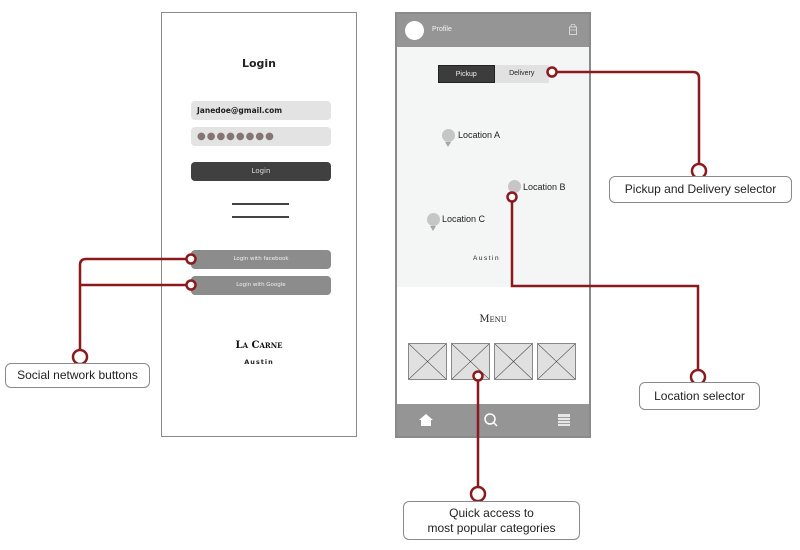 The height and width of the screenshot is (550, 800). What do you see at coordinates (521, 74) in the screenshot?
I see `delivery-tab: Delivery` at bounding box center [521, 74].